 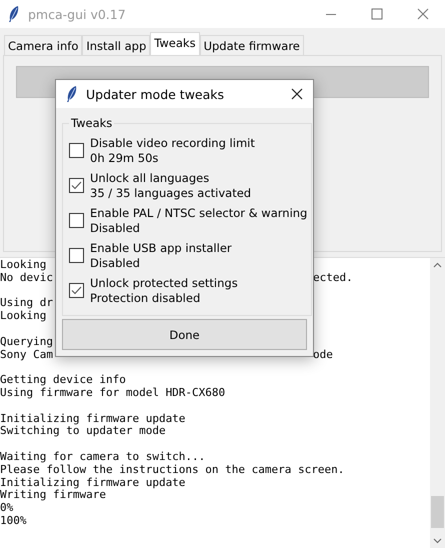 I want to click on log-line: Sony Cam, so click(x=26, y=355).